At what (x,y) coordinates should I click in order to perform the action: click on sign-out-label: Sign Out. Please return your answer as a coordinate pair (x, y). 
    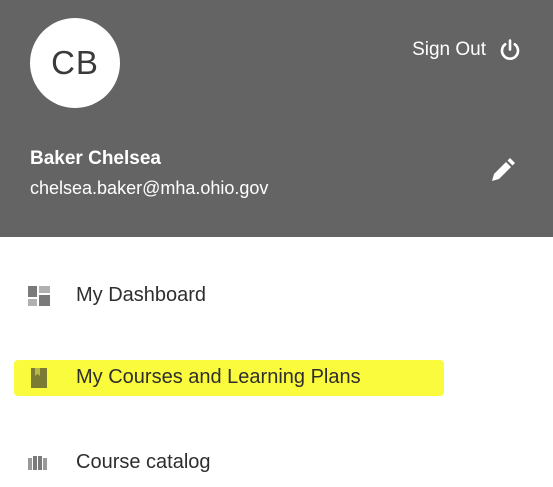
    Looking at the image, I should click on (449, 49).